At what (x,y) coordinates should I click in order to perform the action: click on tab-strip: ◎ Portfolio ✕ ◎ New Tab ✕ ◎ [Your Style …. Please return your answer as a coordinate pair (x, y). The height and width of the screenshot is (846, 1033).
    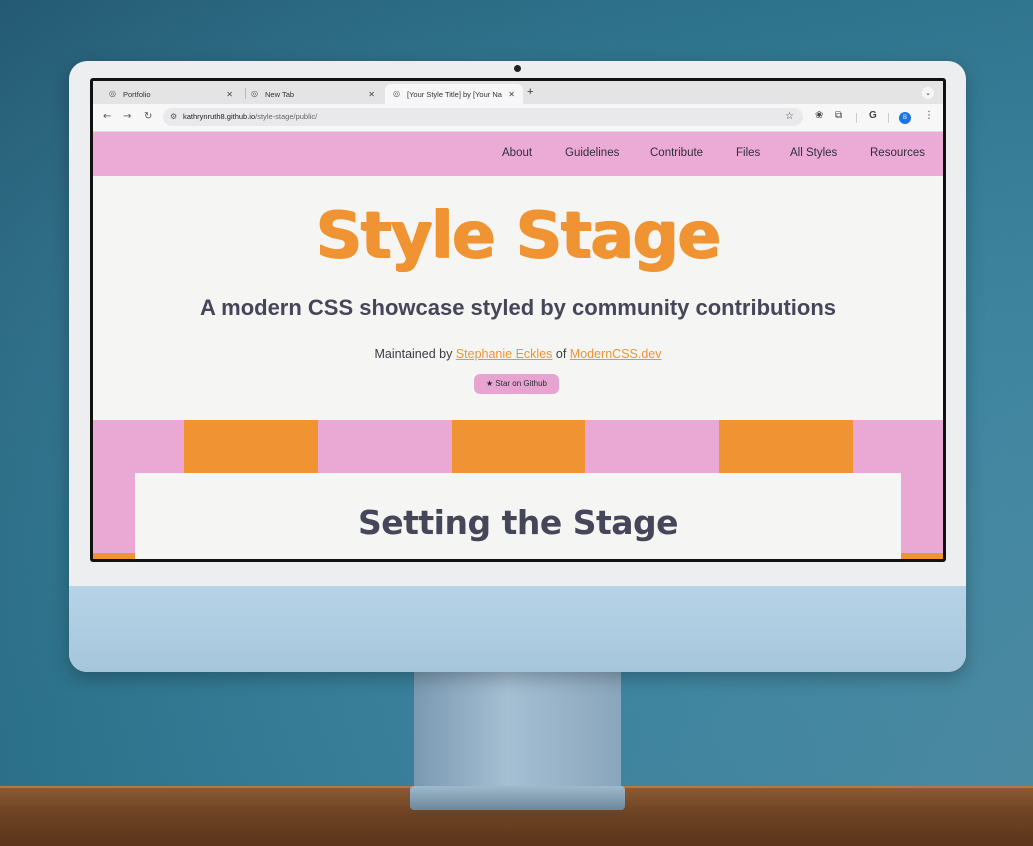
    Looking at the image, I should click on (518, 92).